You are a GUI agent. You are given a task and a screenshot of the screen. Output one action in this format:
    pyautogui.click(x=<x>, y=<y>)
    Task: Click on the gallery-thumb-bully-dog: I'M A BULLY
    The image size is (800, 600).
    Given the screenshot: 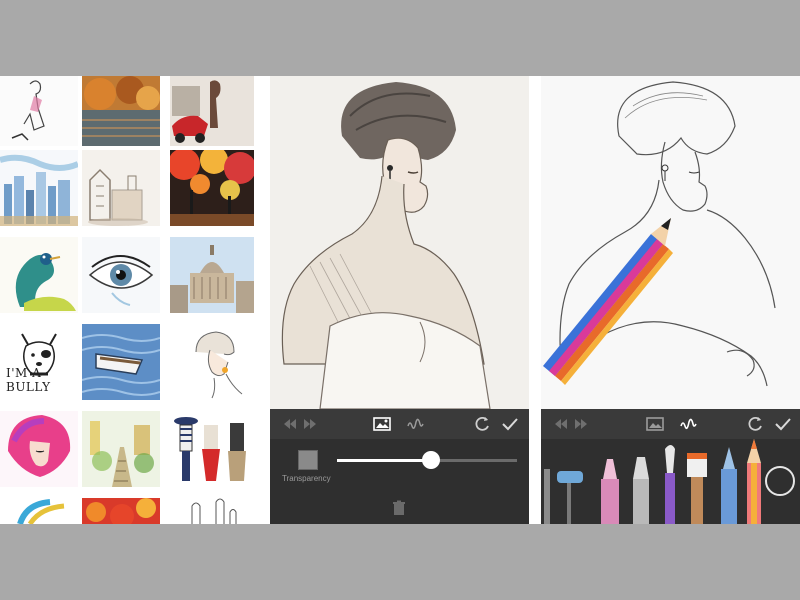 What is the action you would take?
    pyautogui.click(x=39, y=362)
    